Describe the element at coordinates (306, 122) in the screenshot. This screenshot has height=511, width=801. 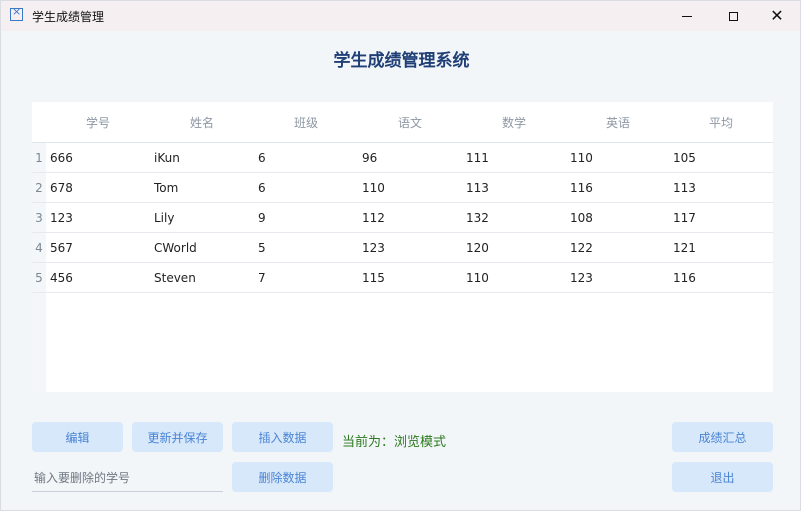
I see `column-header-class: 班级` at that location.